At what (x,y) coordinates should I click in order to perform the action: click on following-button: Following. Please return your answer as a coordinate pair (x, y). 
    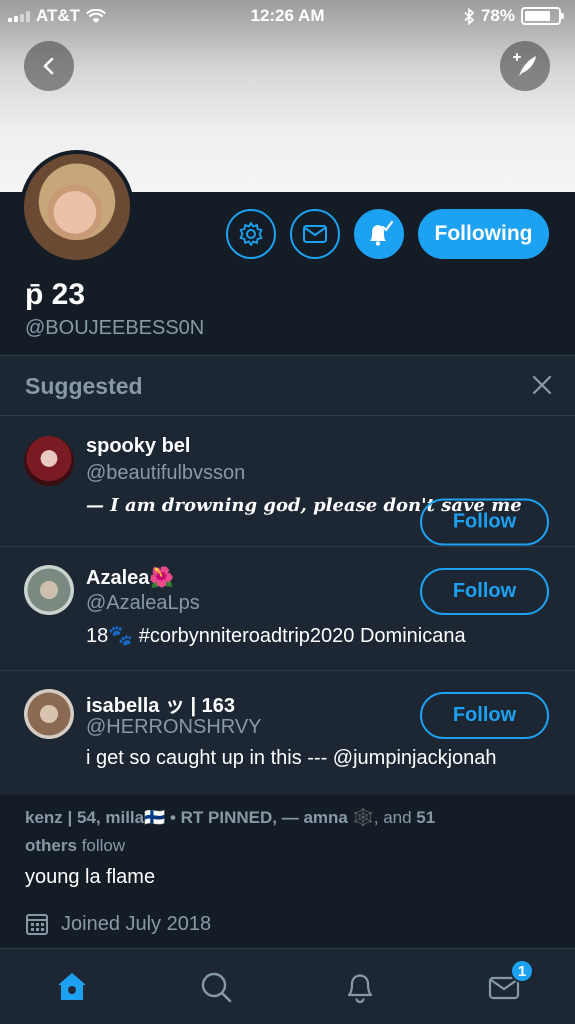
    Looking at the image, I should click on (483, 234).